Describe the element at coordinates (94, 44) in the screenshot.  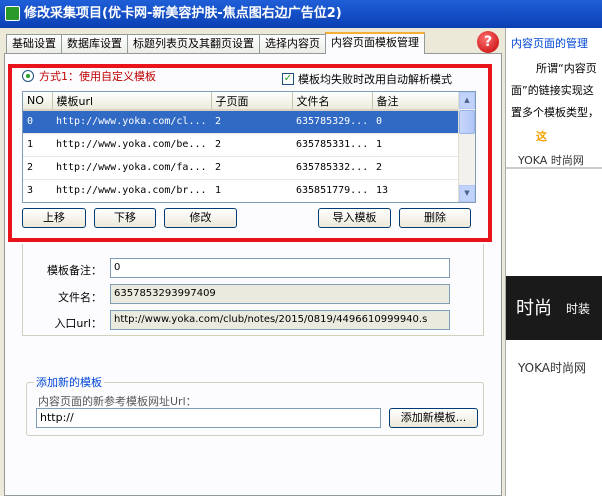
I see `tab-database-settings: 数据库设置` at that location.